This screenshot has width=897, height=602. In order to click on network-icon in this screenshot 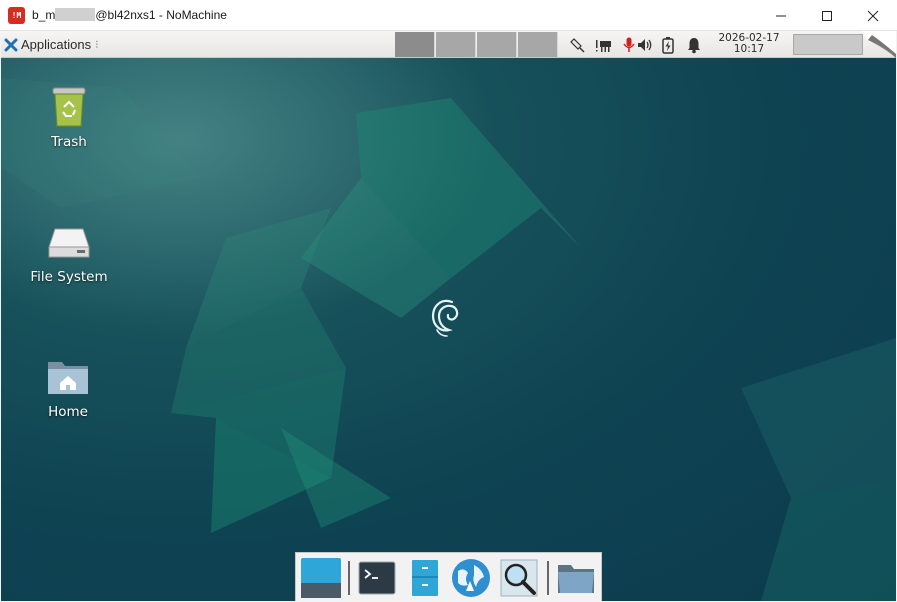, I will do `click(577, 45)`.